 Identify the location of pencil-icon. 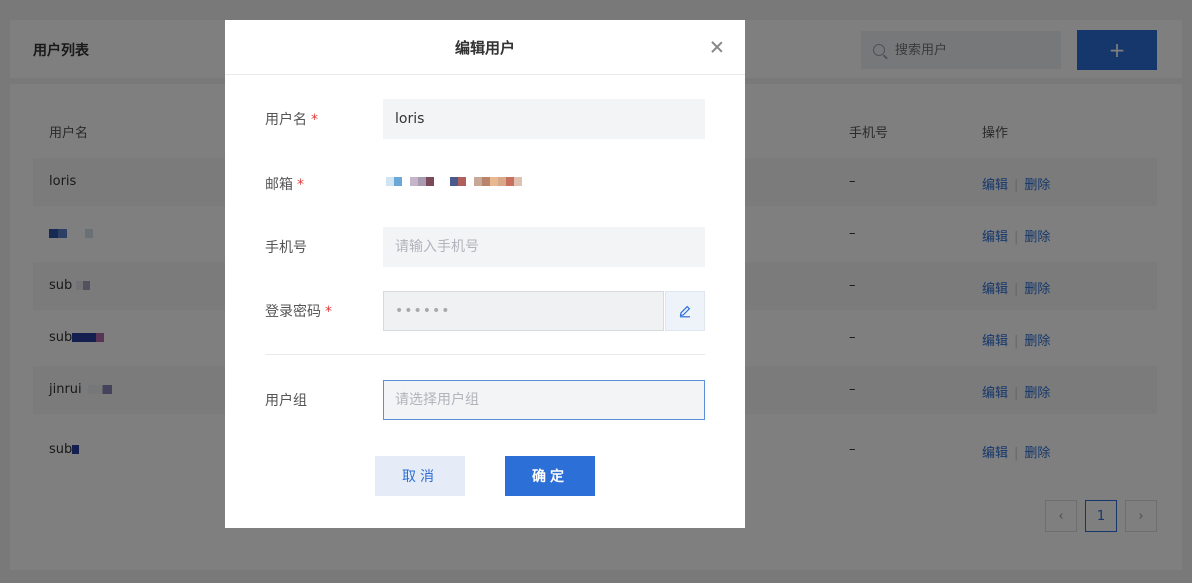
(685, 311).